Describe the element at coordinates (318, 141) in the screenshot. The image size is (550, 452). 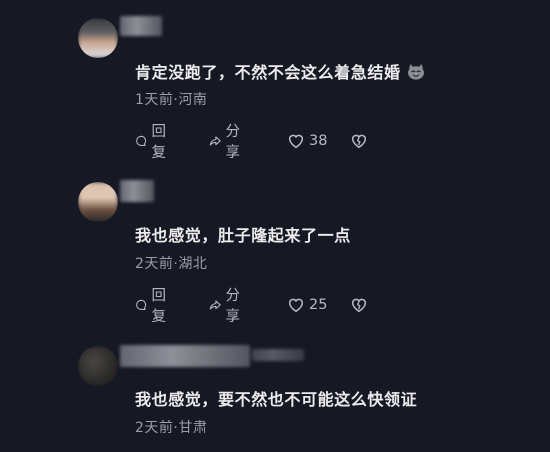
I see `like-count: 38` at that location.